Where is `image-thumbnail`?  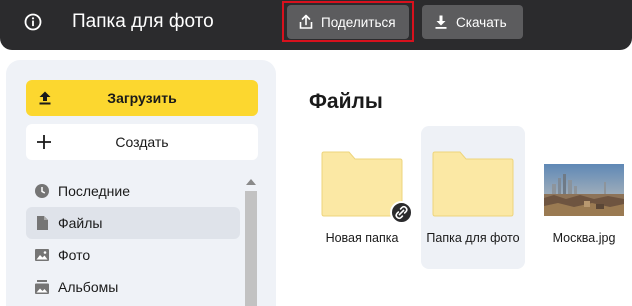
image-thumbnail is located at coordinates (584, 190).